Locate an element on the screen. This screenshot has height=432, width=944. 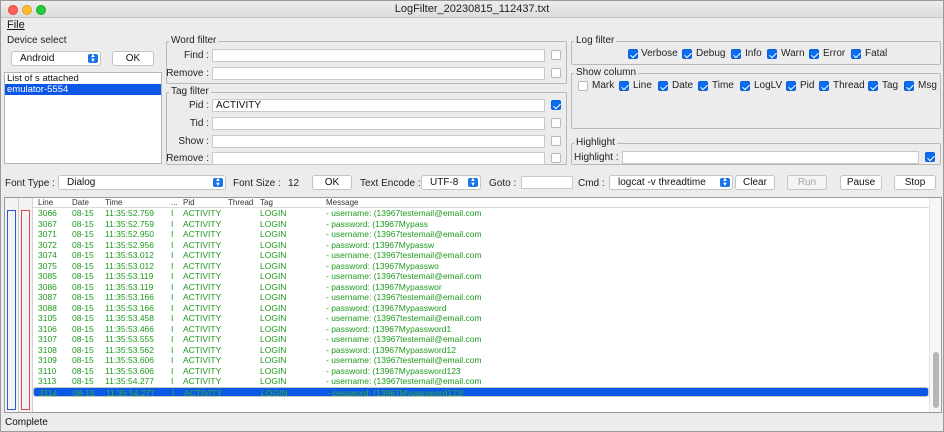
warn-checkbox is located at coordinates (772, 54).